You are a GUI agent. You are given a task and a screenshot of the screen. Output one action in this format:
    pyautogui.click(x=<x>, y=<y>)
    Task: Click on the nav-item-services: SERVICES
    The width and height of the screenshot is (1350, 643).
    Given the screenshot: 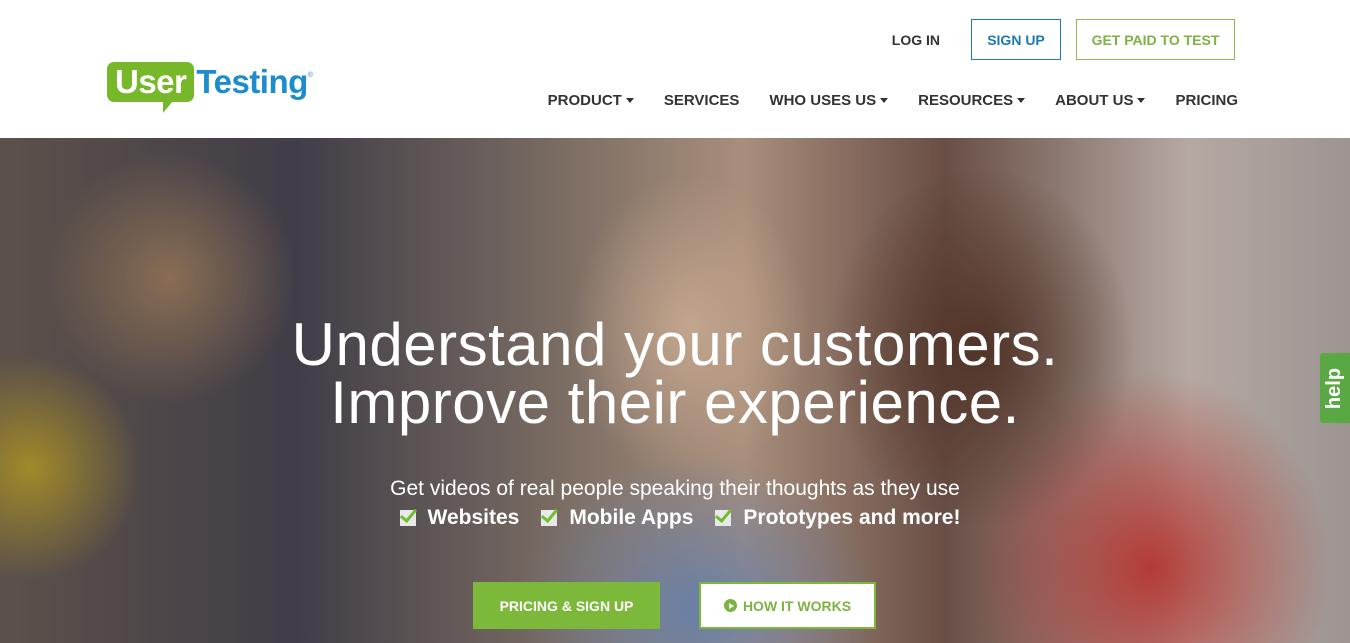 What is the action you would take?
    pyautogui.click(x=702, y=100)
    